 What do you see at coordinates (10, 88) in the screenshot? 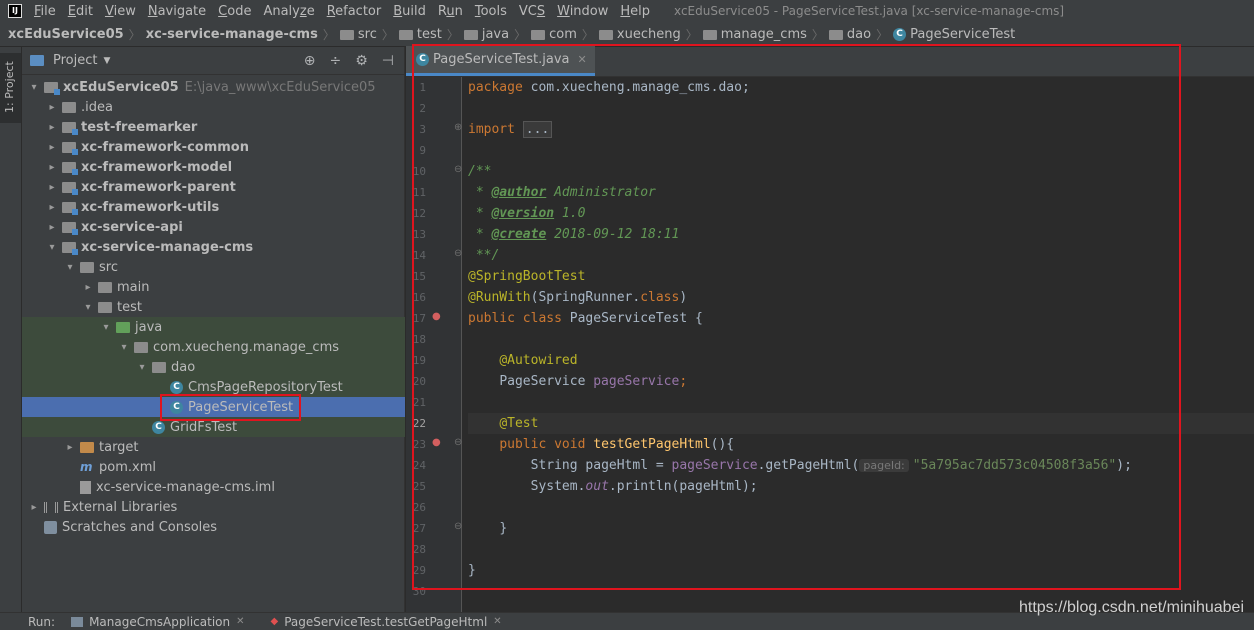
I see `project-tool-window-tab: 1: Project` at bounding box center [10, 88].